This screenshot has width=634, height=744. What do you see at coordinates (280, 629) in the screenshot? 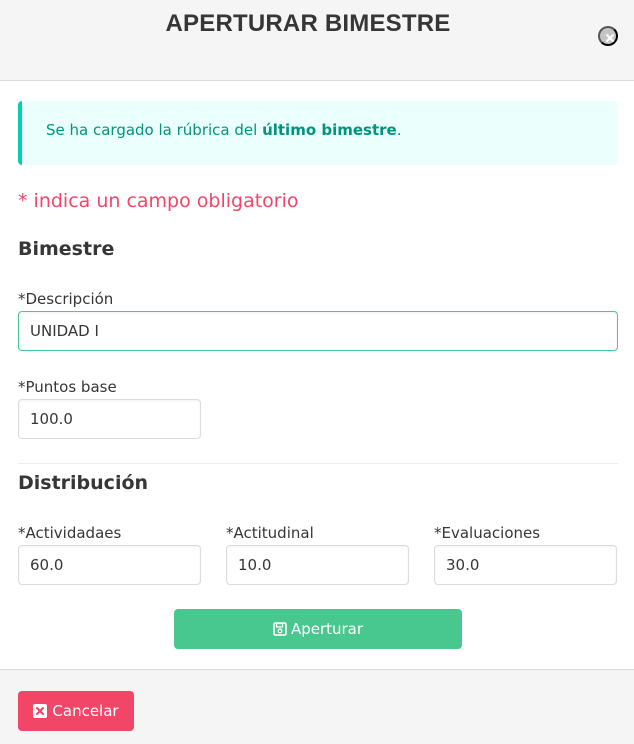
I see `save-icon` at bounding box center [280, 629].